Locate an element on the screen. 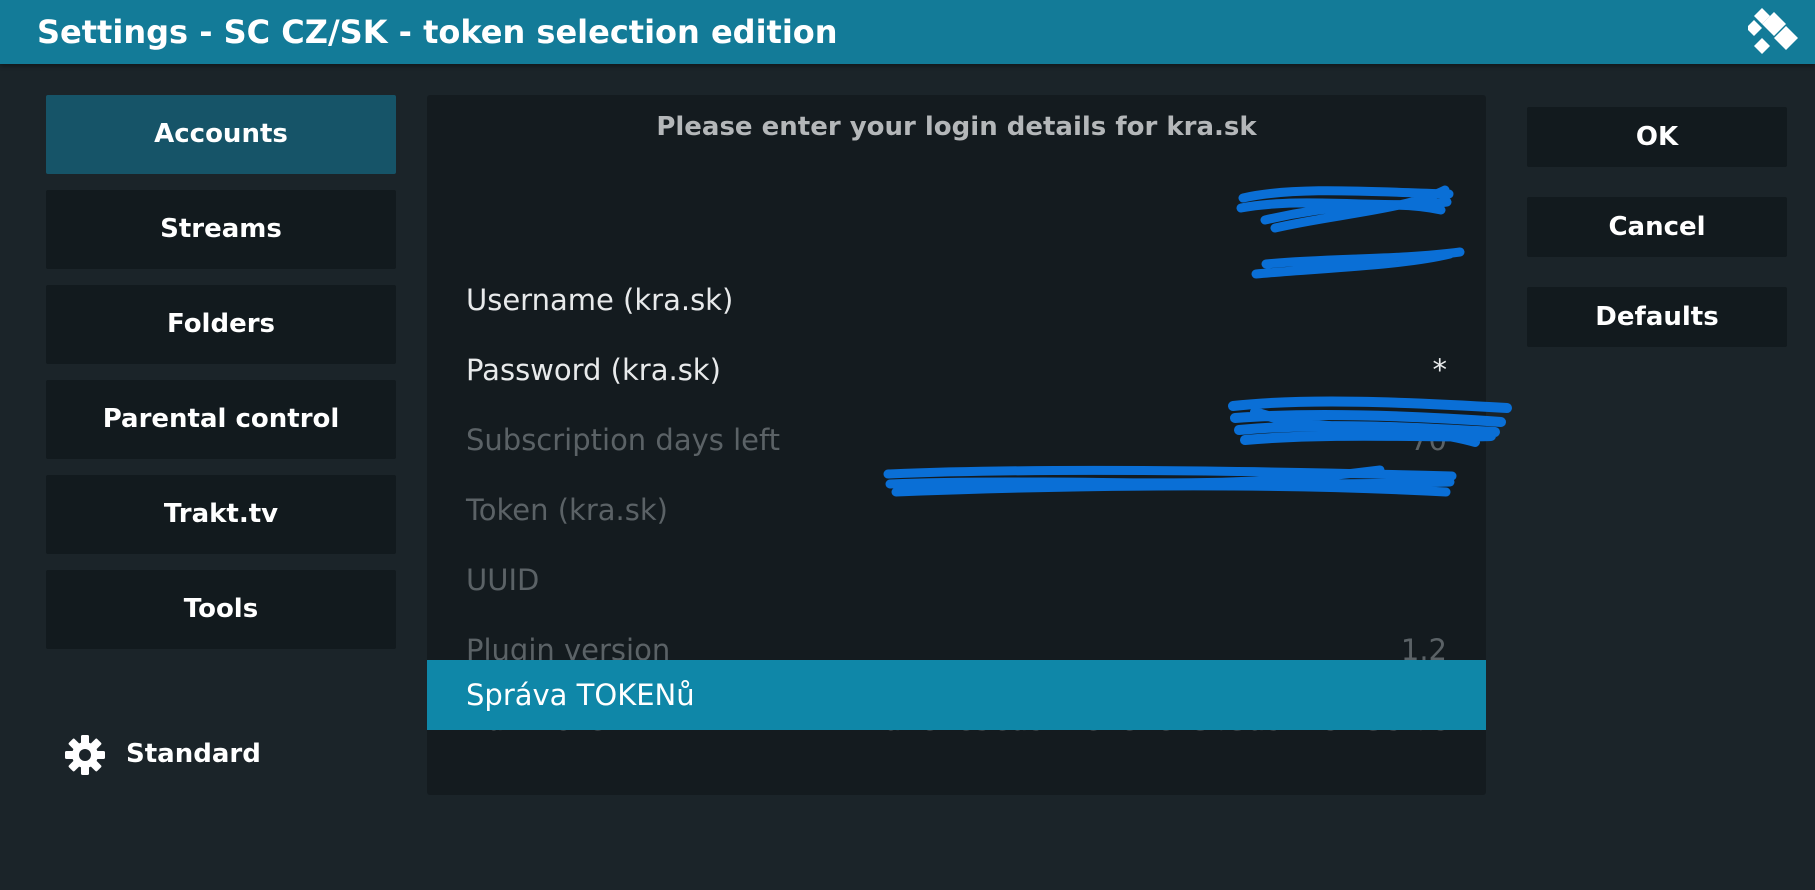 Image resolution: width=1815 pixels, height=890 pixels. ok-button: OK is located at coordinates (1657, 137).